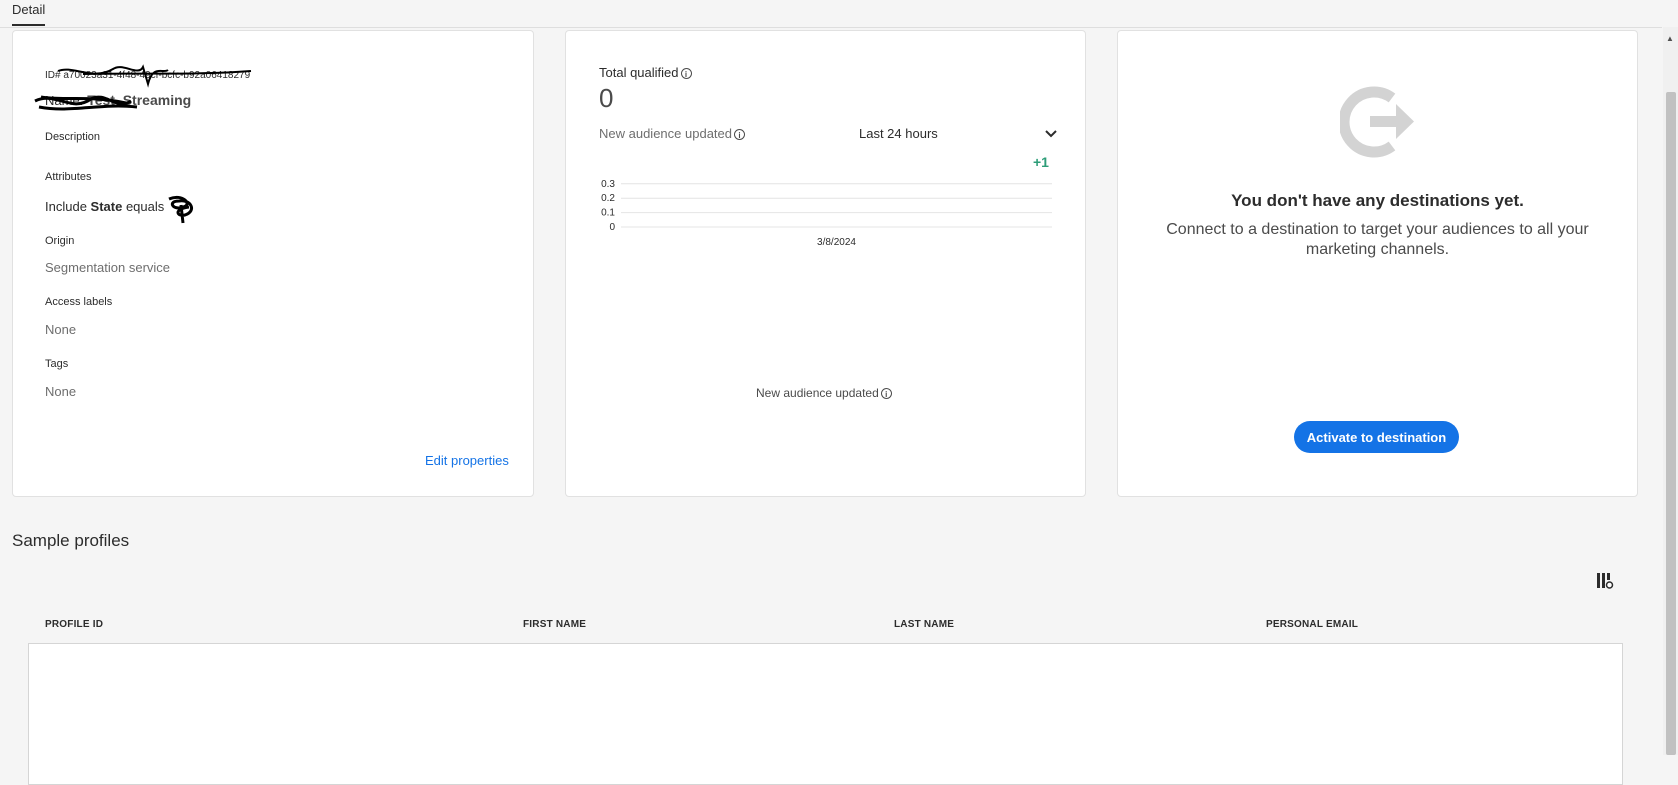  I want to click on scrollbar-thumb, so click(1671, 423).